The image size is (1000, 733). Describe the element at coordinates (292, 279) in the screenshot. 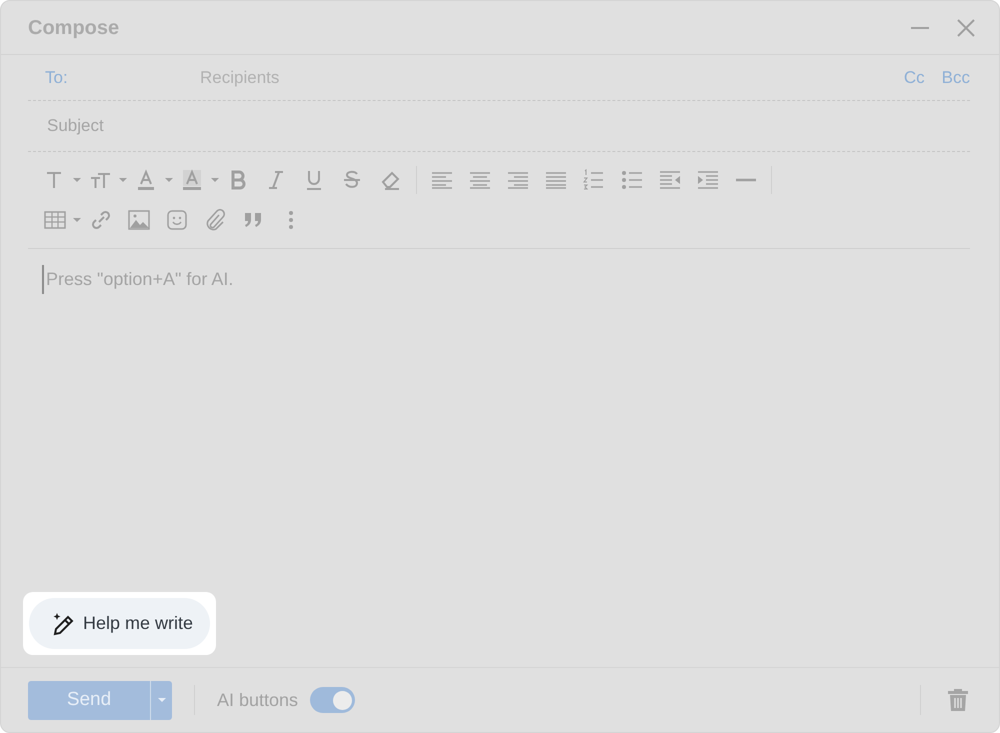

I see `message-body-field: Press "option+A" for AI.` at that location.